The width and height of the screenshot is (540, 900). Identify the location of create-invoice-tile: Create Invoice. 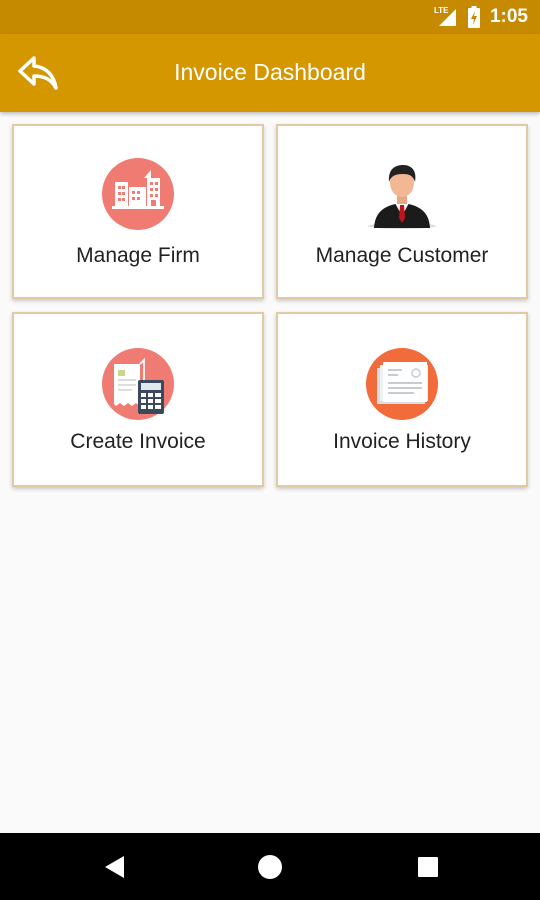
(138, 399).